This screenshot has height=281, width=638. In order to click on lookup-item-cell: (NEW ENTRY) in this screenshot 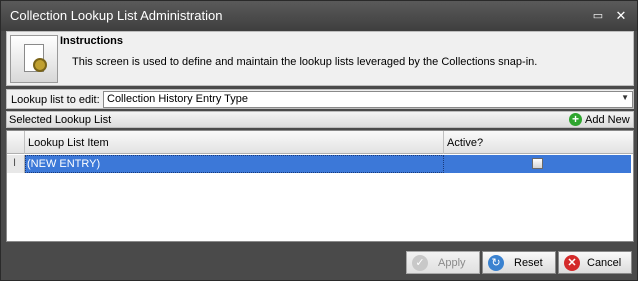, I will do `click(234, 164)`.